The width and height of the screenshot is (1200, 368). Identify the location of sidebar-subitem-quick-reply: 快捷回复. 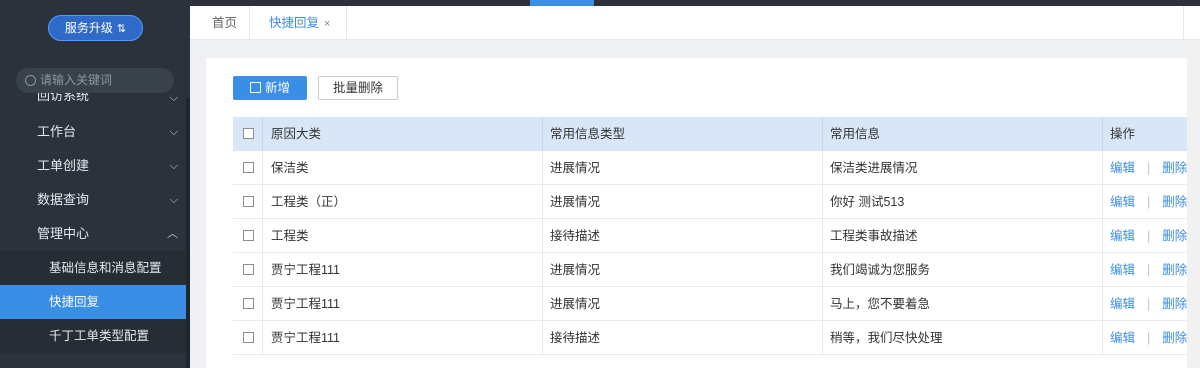
(95, 302).